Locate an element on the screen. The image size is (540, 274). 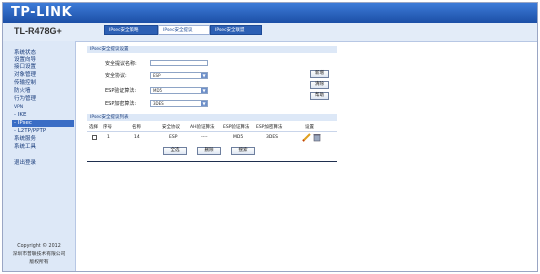
row-checkbox is located at coordinates (94, 137).